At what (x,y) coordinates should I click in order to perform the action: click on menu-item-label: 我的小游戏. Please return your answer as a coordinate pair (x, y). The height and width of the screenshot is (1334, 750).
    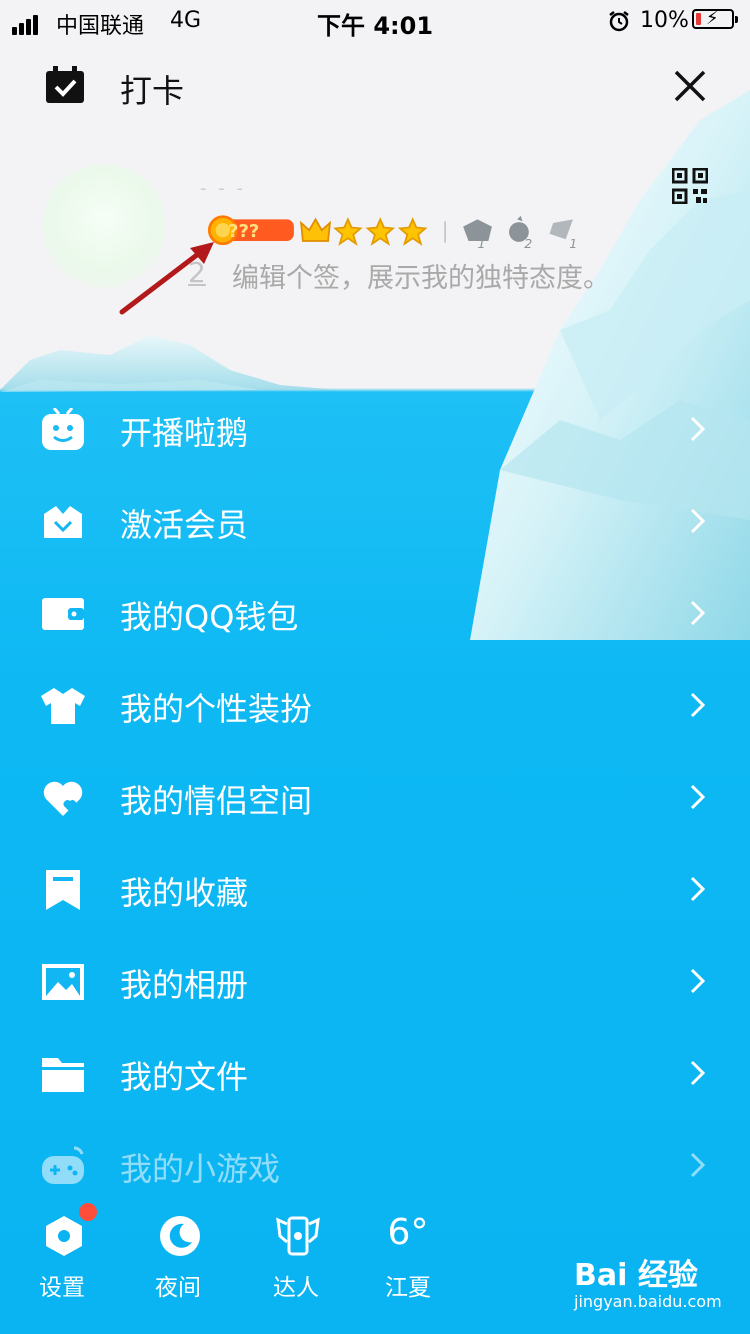
    Looking at the image, I should click on (200, 1169).